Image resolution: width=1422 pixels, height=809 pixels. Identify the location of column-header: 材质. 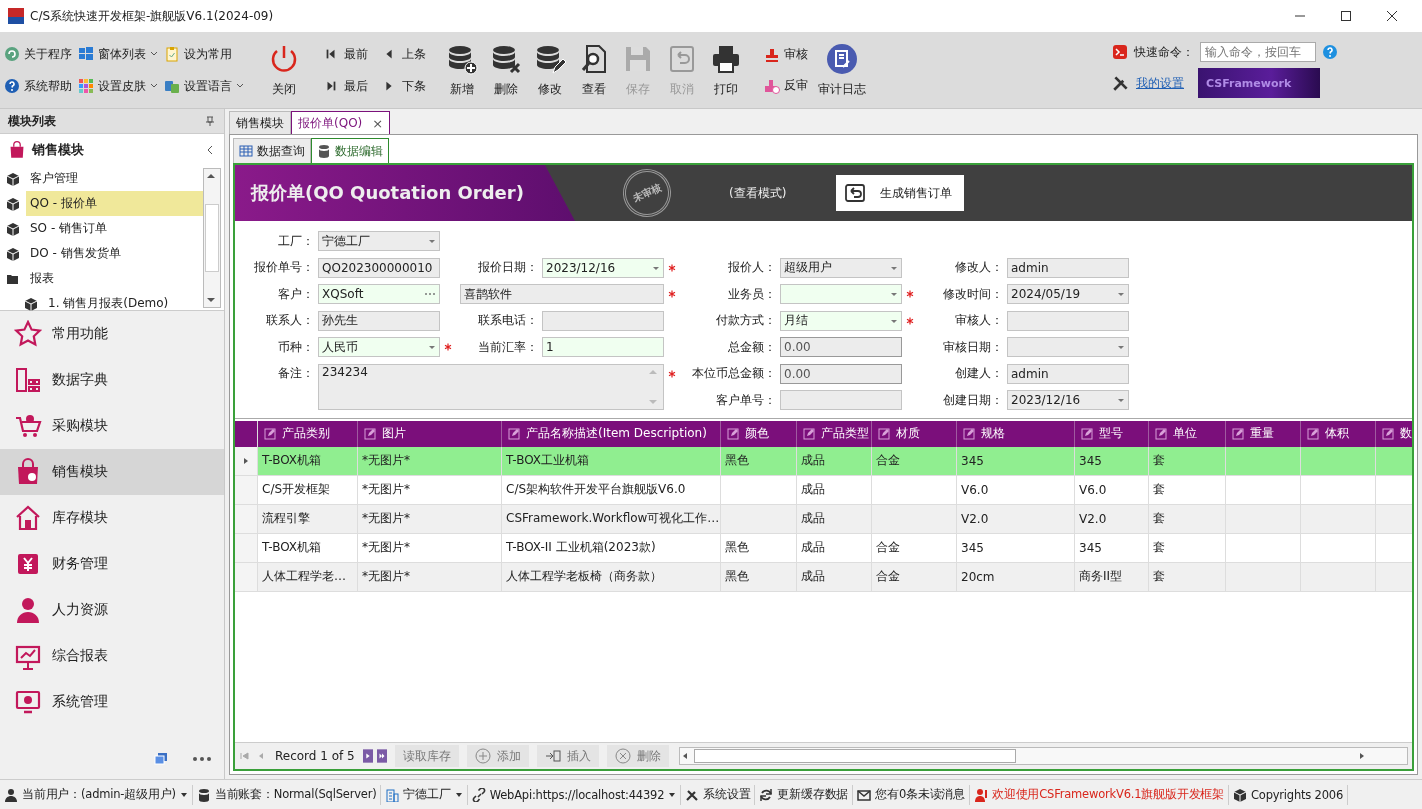
(908, 433).